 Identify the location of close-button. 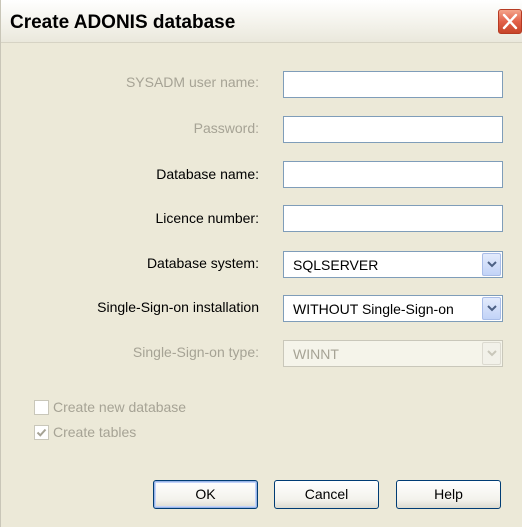
(510, 21).